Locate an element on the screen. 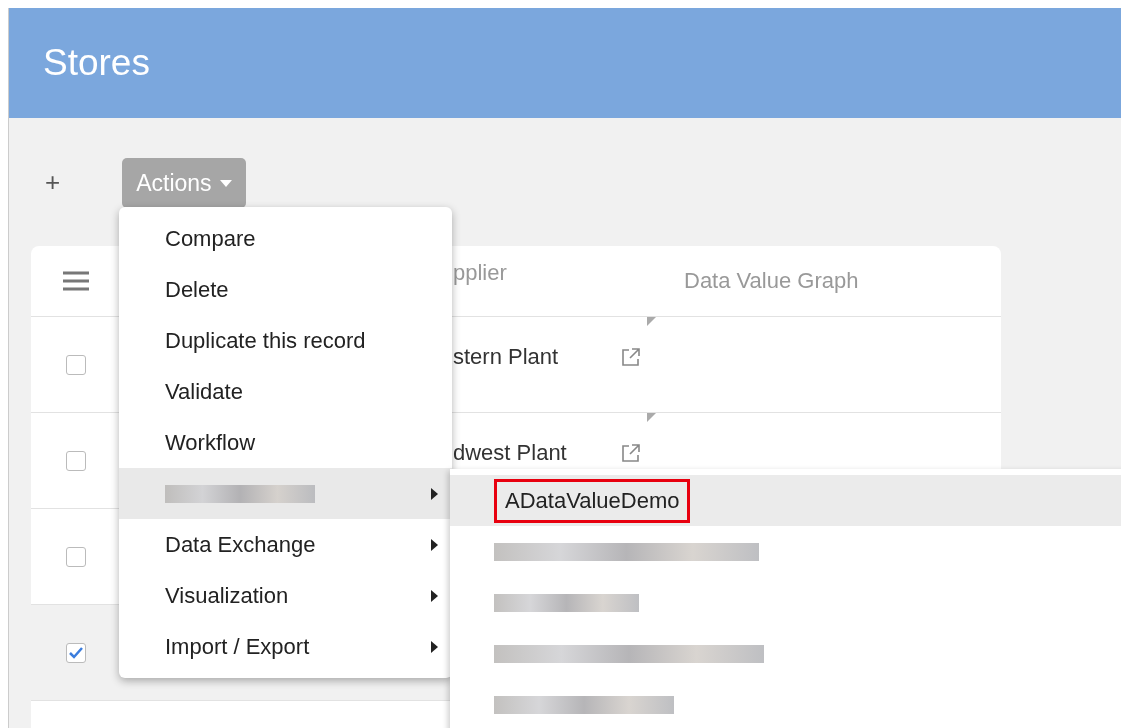 This screenshot has width=1121, height=728. menu-item: Compare is located at coordinates (285, 238).